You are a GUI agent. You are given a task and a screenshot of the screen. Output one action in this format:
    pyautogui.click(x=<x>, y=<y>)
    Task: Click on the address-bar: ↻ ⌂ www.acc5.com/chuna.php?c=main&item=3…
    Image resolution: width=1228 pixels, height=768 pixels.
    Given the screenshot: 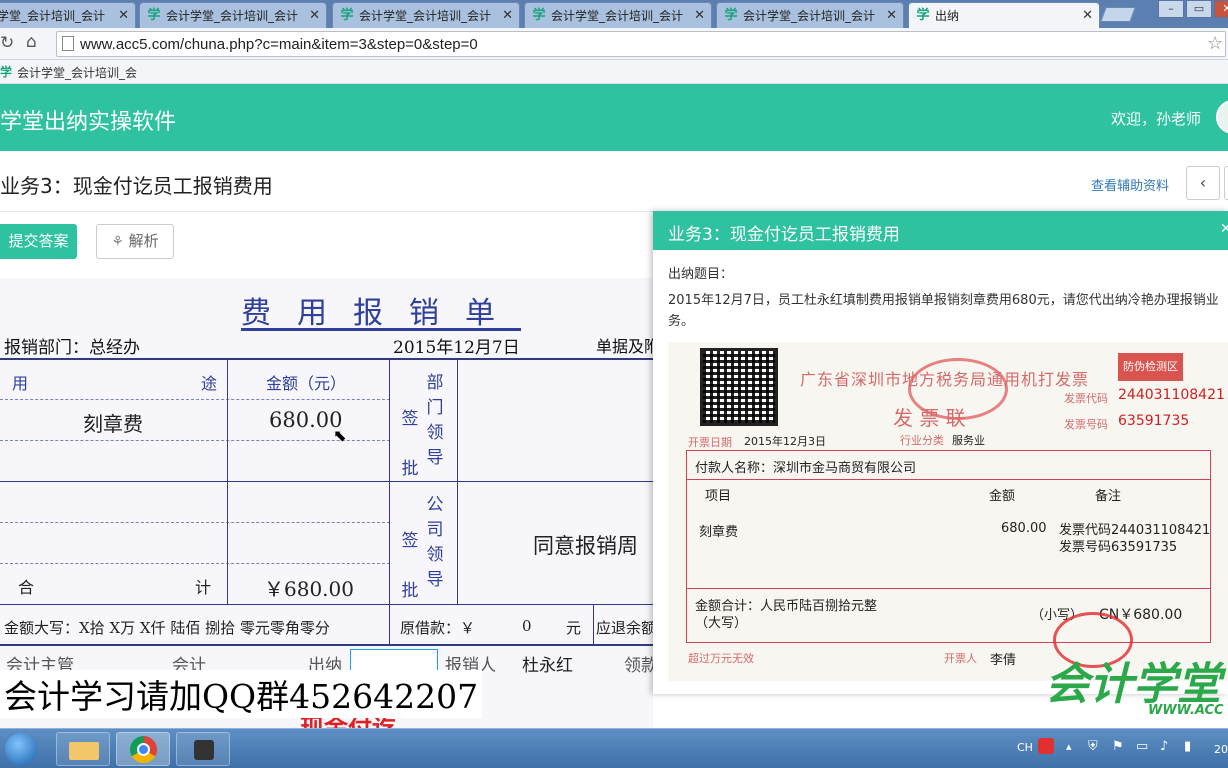 What is the action you would take?
    pyautogui.click(x=614, y=44)
    